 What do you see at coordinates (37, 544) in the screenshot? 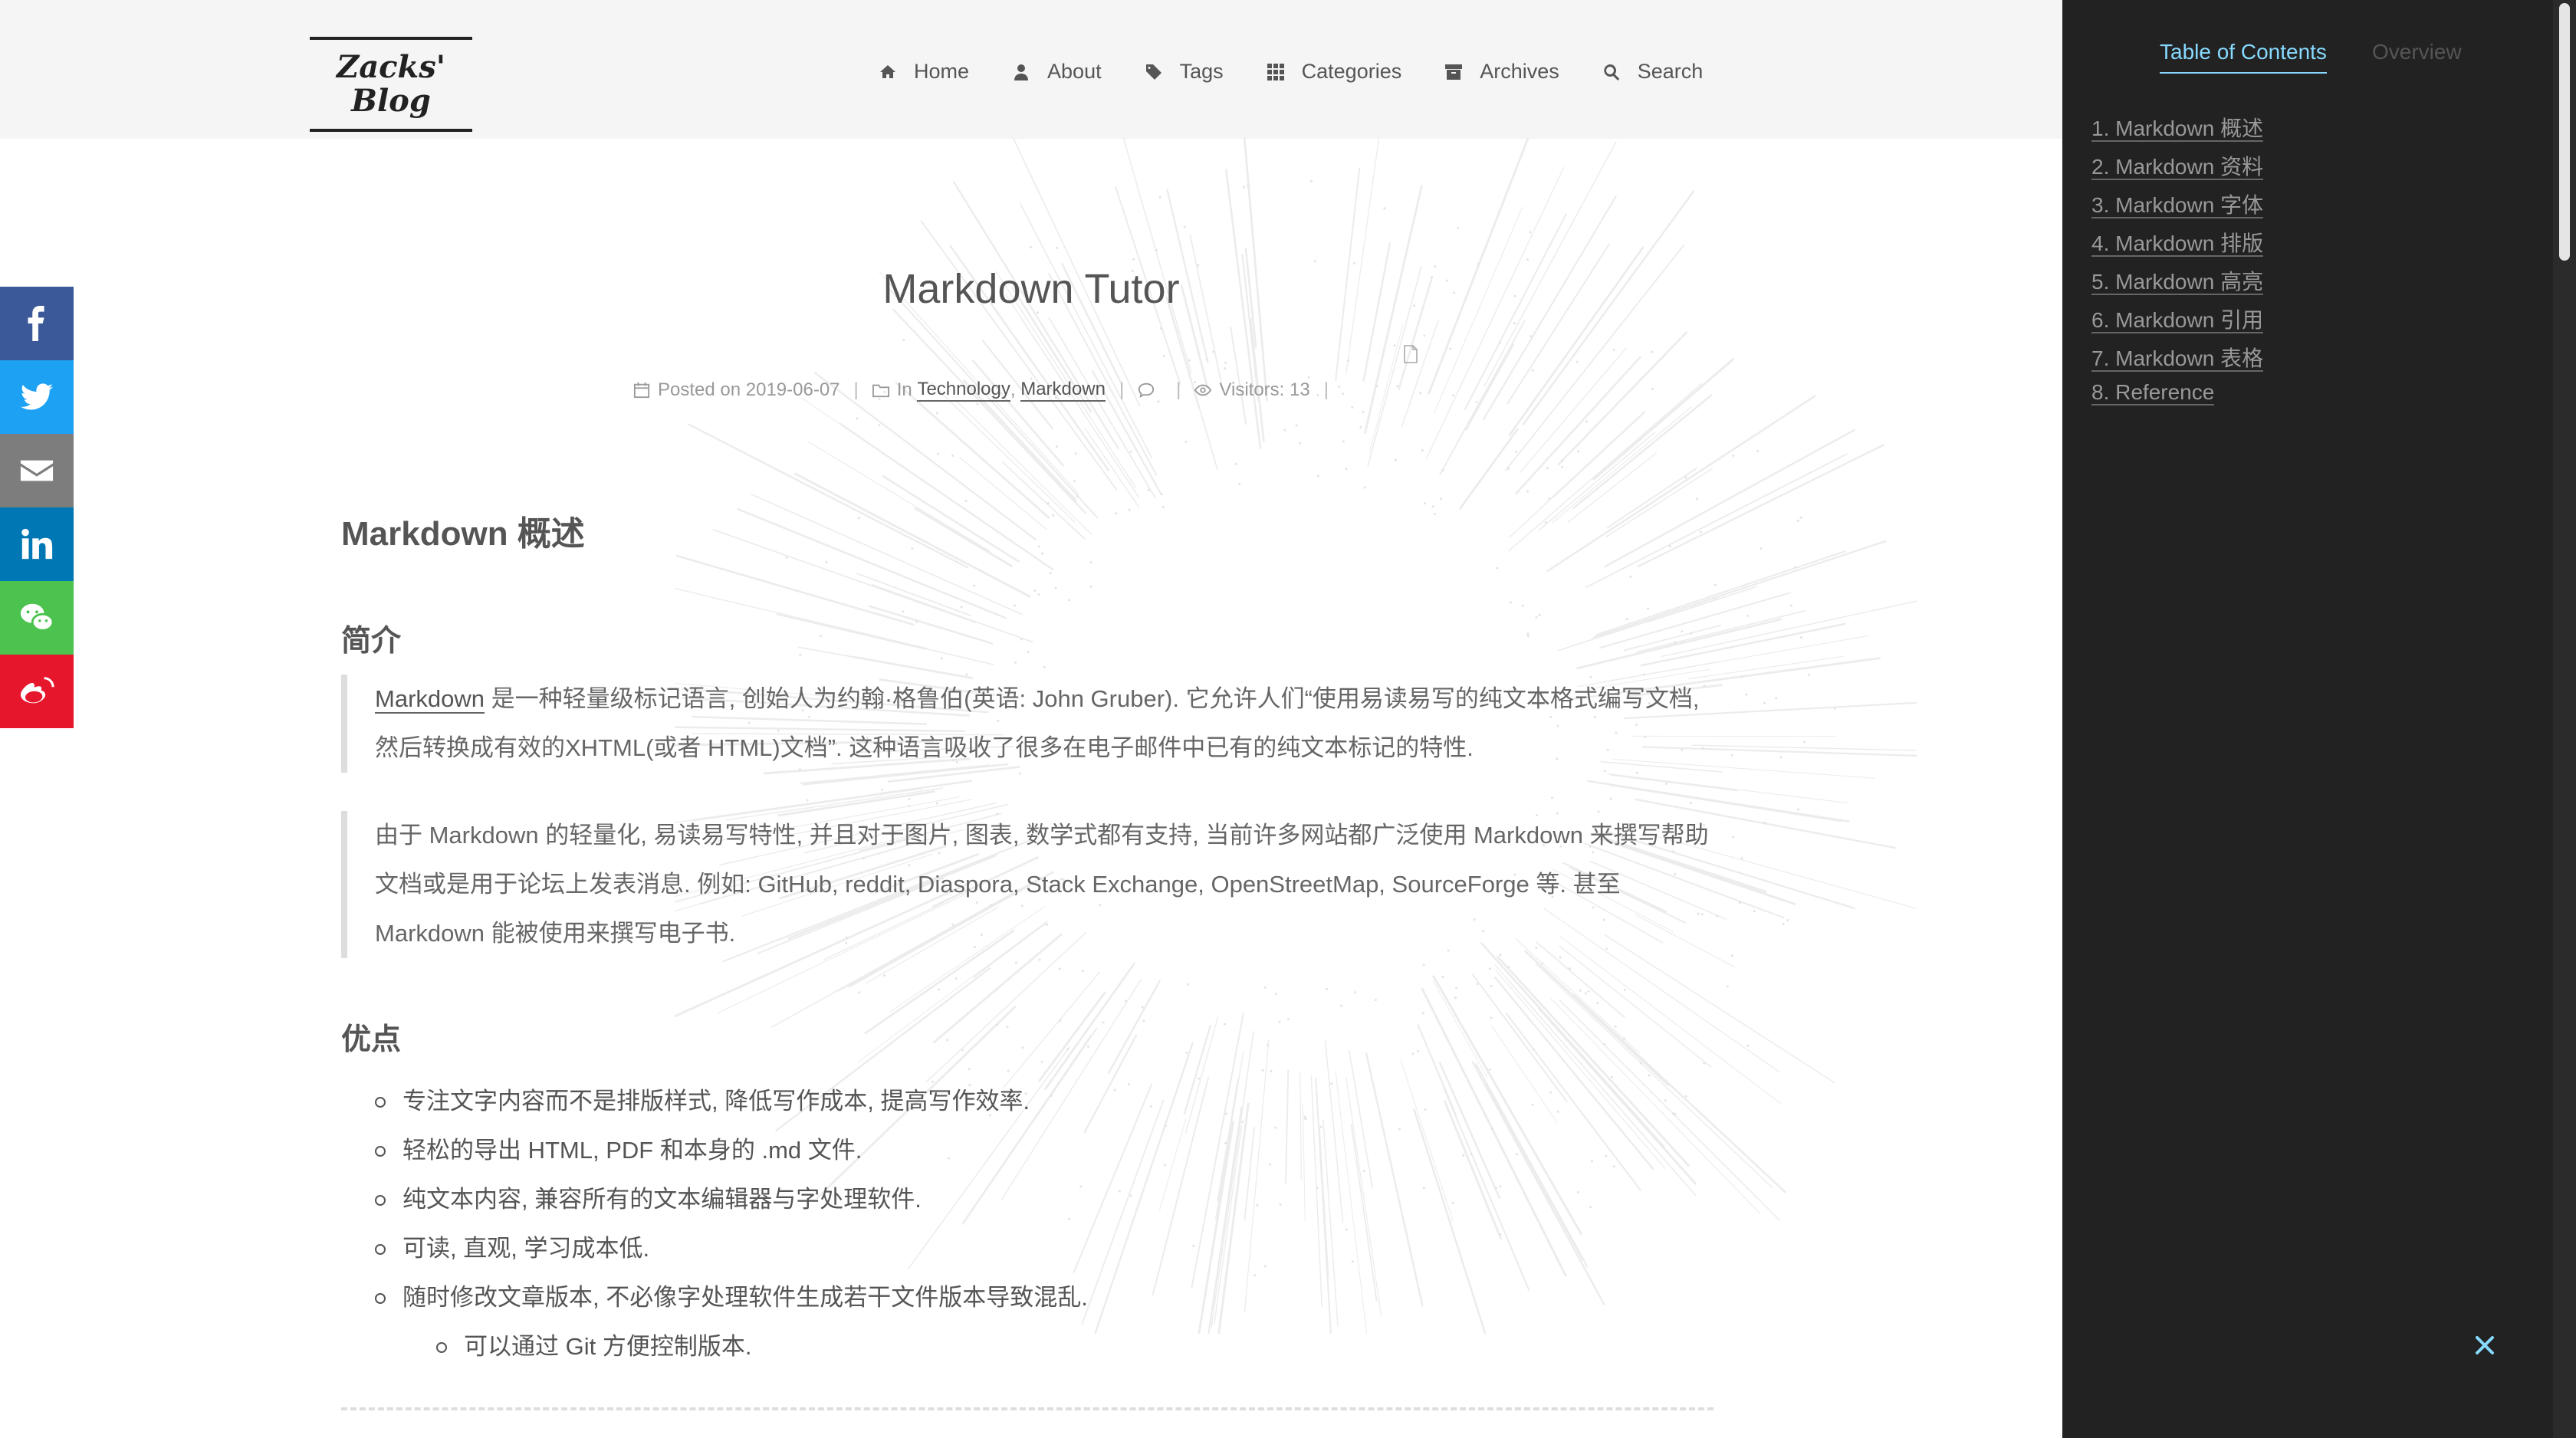
I see `share-linkedin-button` at bounding box center [37, 544].